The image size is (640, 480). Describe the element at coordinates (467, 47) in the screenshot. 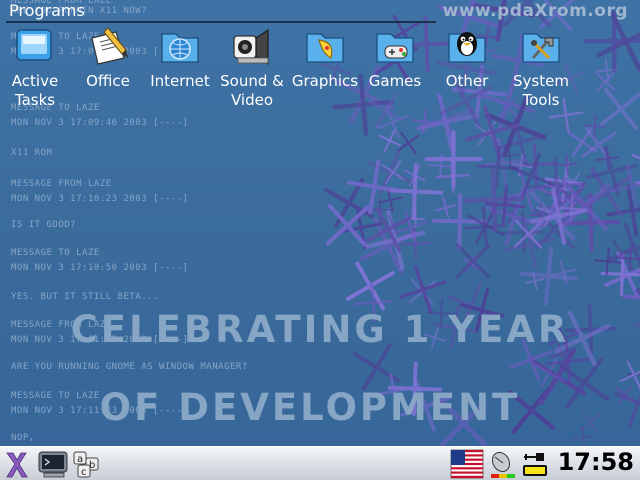

I see `tux-icon` at that location.